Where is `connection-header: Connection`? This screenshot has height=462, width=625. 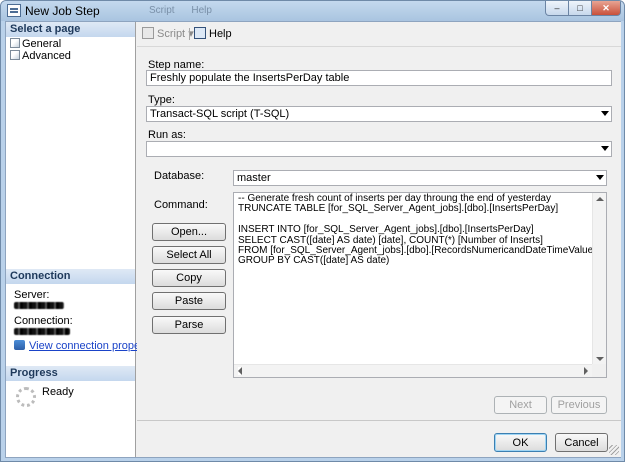
connection-header: Connection is located at coordinates (70, 276).